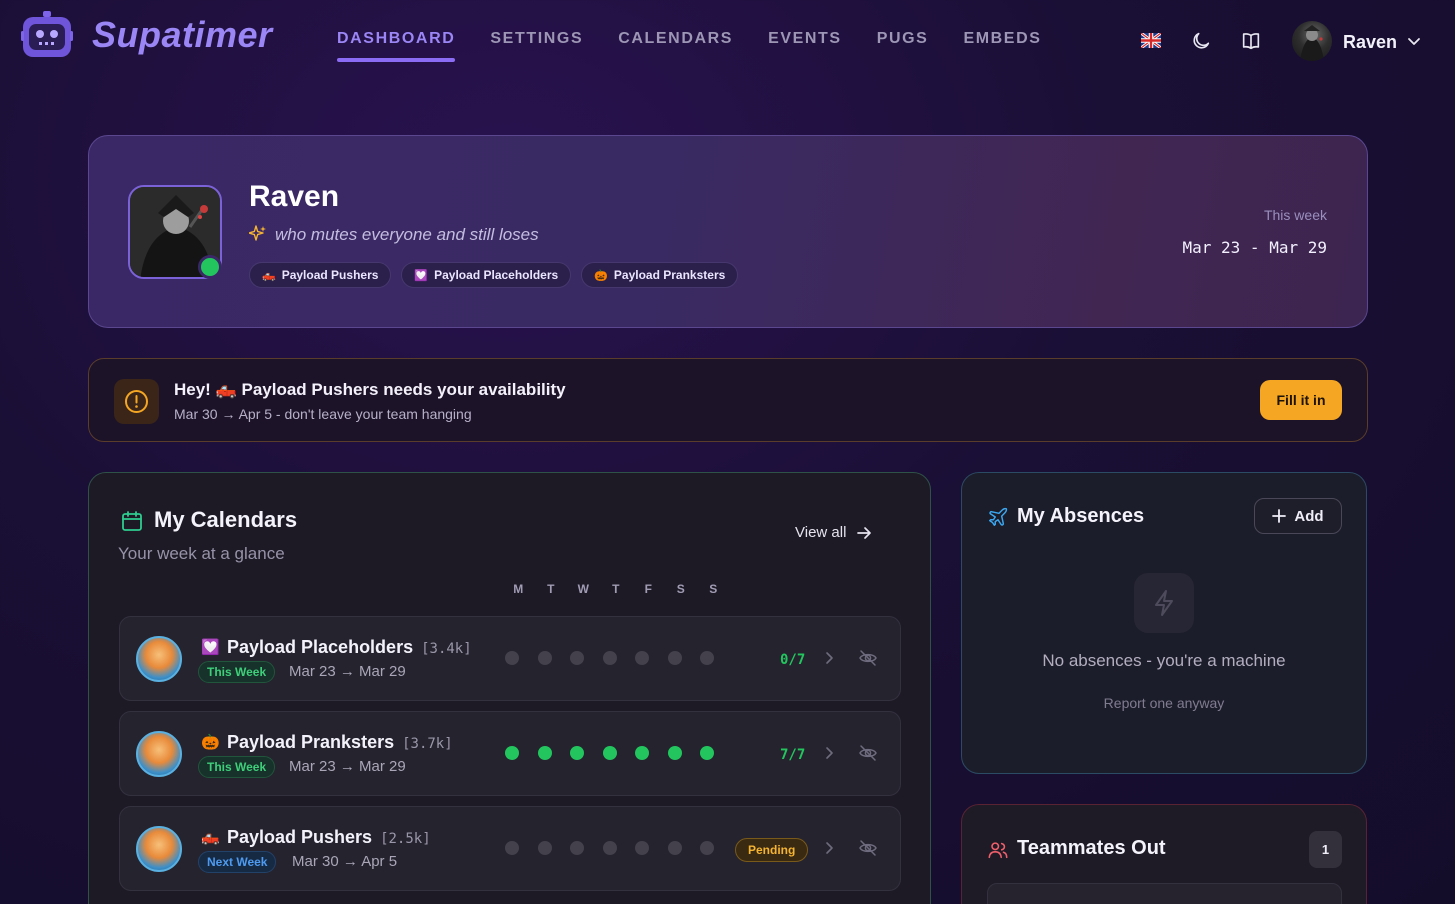 Image resolution: width=1455 pixels, height=904 pixels. What do you see at coordinates (1164, 854) in the screenshot?
I see `teammates-out-card: Teammates Out 1` at bounding box center [1164, 854].